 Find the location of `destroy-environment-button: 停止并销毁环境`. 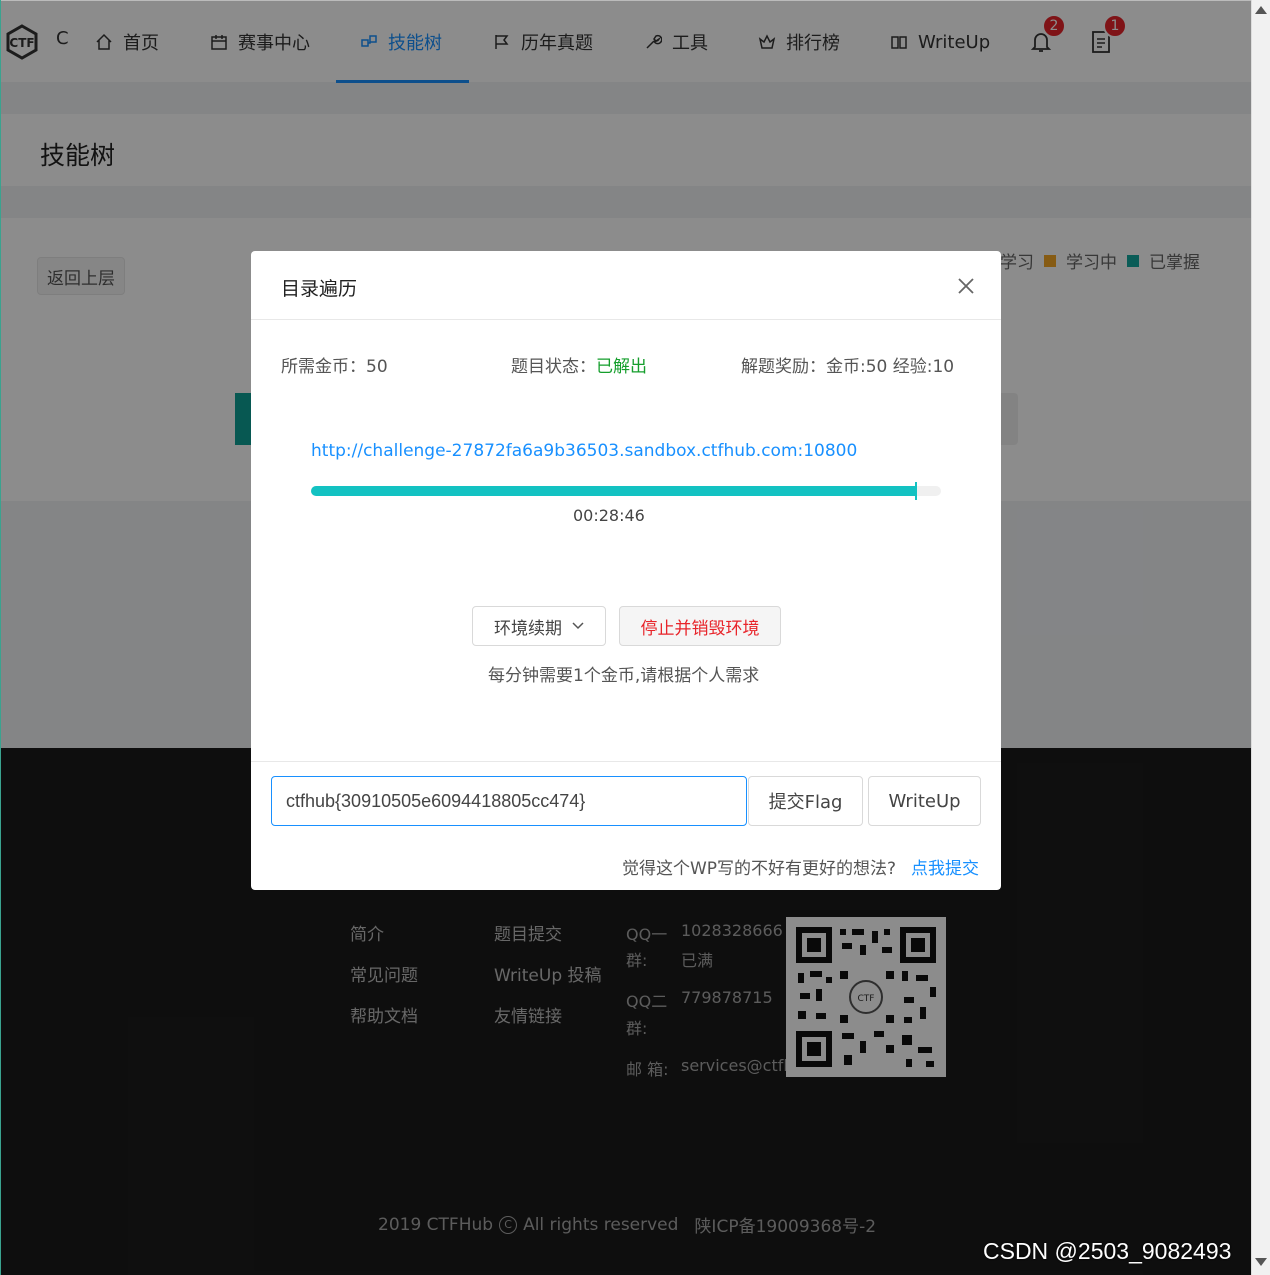

destroy-environment-button: 停止并销毁环境 is located at coordinates (700, 626).